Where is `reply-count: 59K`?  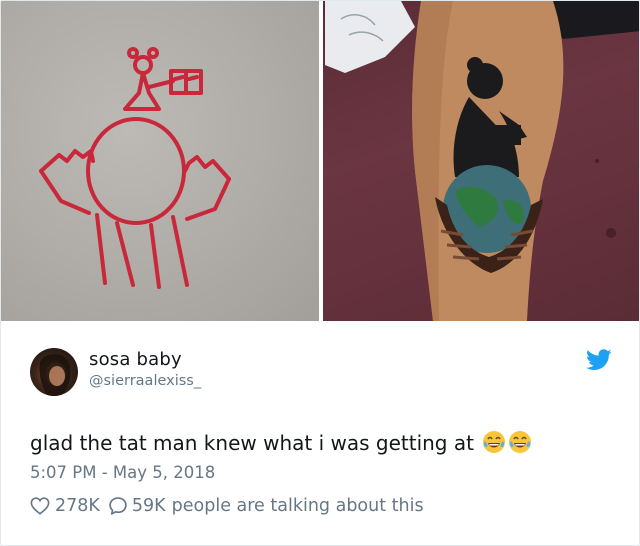
reply-count: 59K is located at coordinates (148, 506).